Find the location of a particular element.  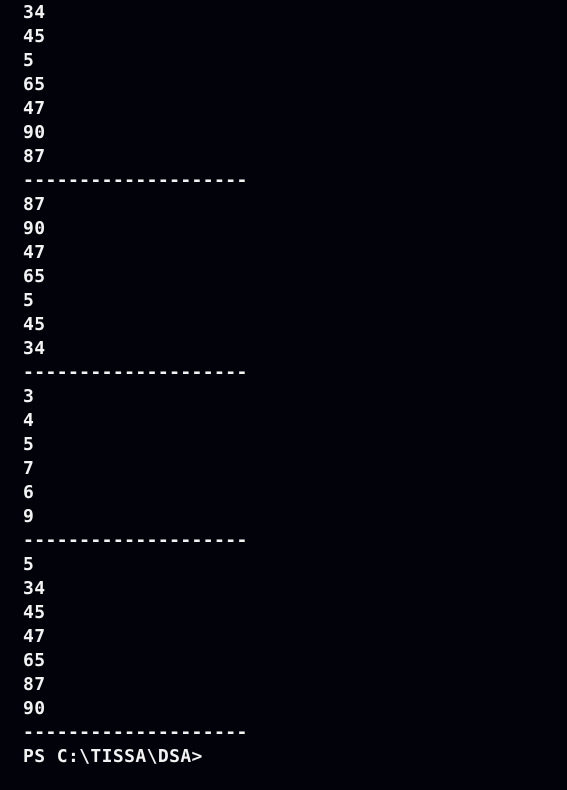

output-line: 4 is located at coordinates (29, 420).